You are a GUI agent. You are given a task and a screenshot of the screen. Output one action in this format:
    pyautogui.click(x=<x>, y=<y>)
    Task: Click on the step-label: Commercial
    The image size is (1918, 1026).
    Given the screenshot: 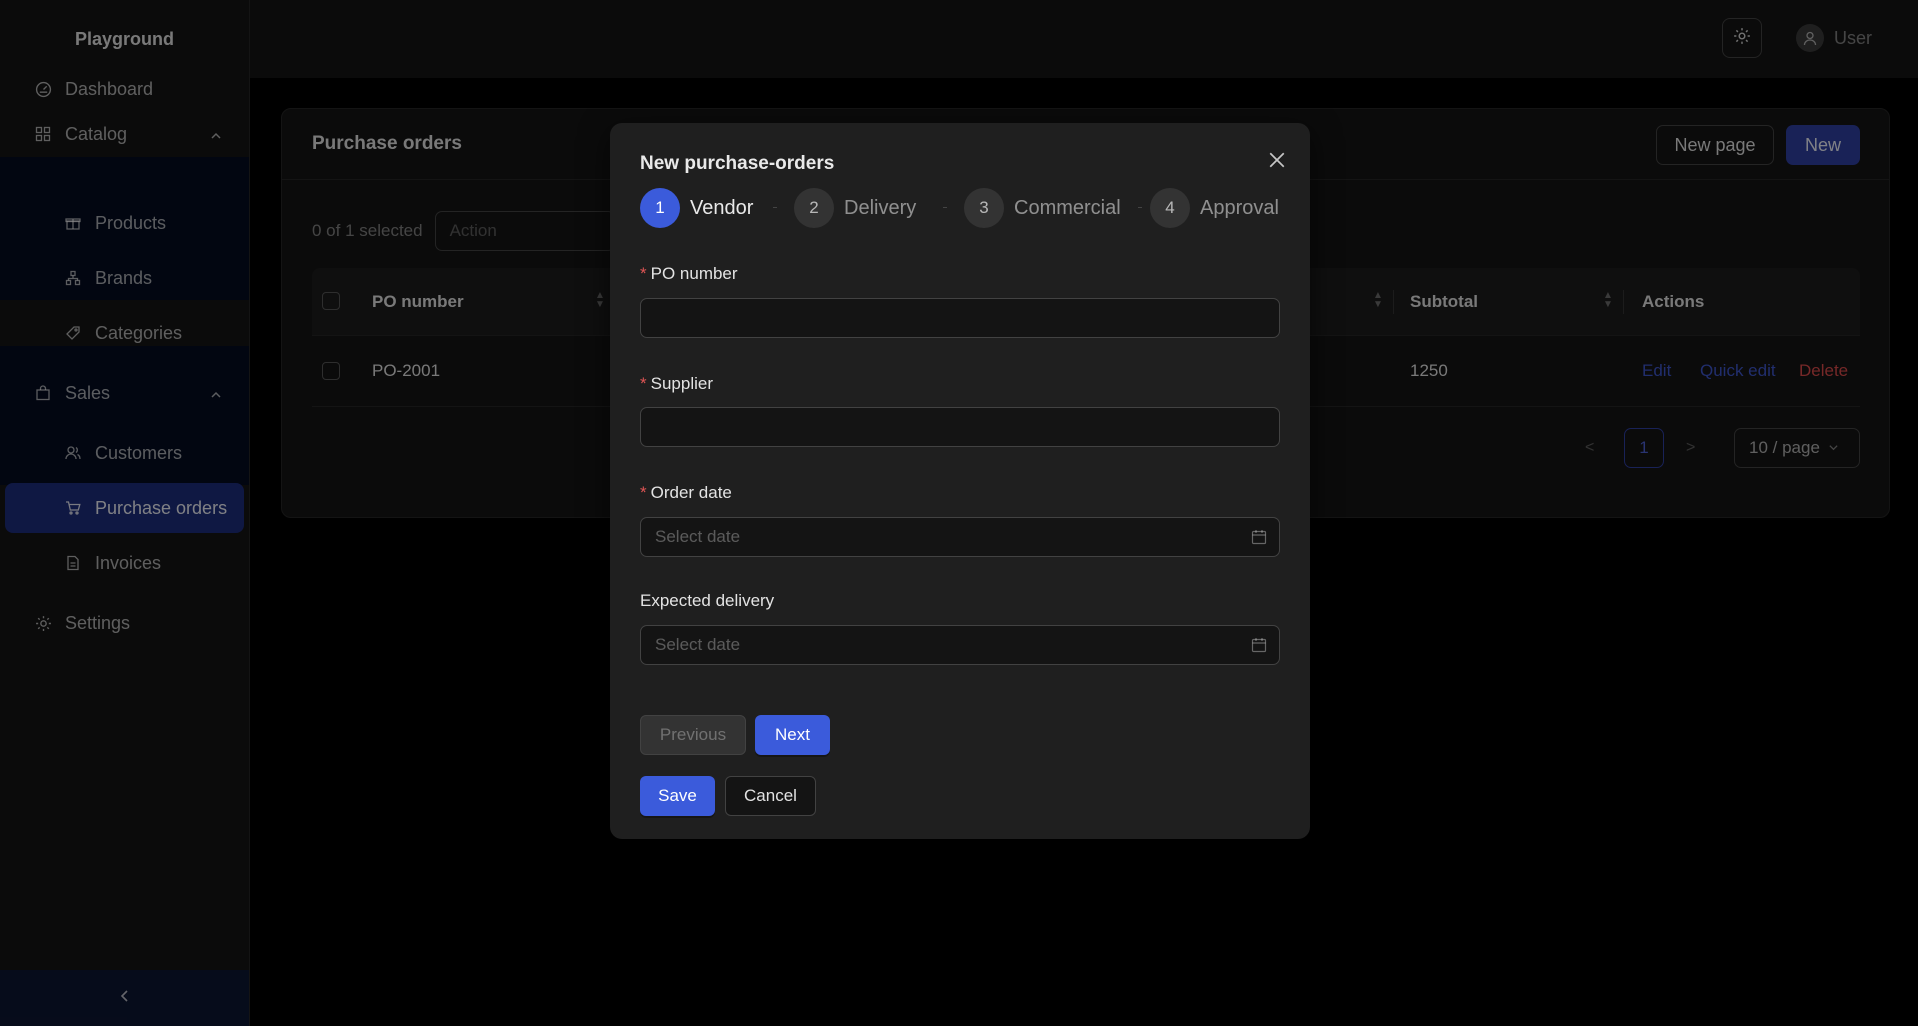 What is the action you would take?
    pyautogui.click(x=1067, y=207)
    